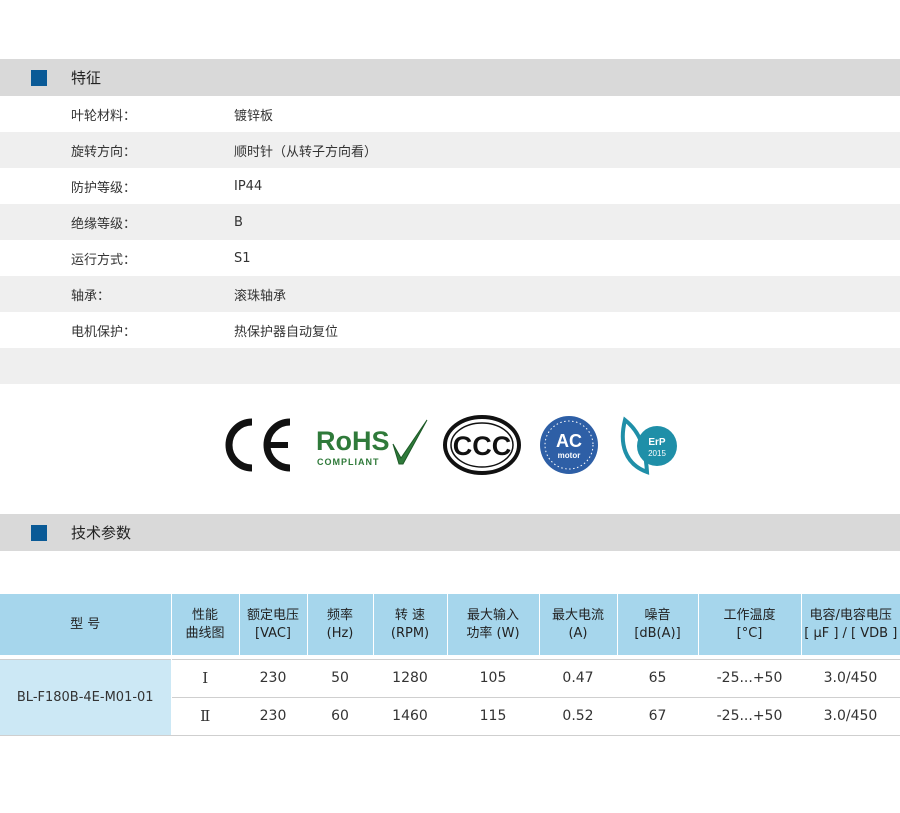  I want to click on speed-cell: 1460, so click(410, 716).